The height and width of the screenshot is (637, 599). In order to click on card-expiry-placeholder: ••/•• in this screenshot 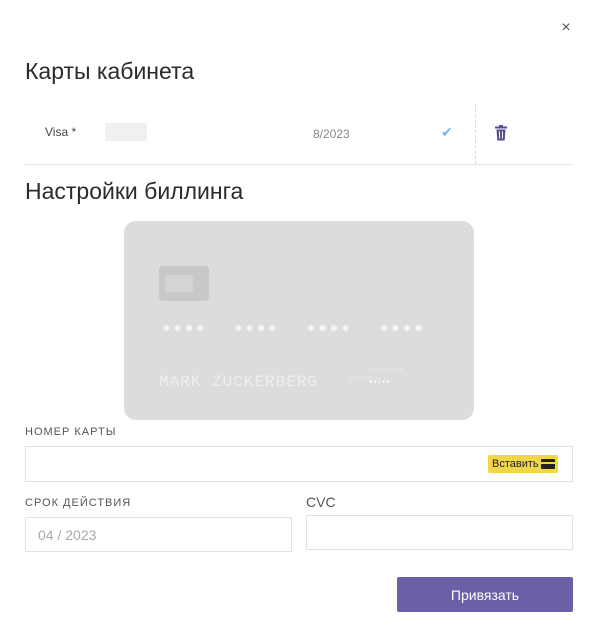, I will do `click(380, 382)`.